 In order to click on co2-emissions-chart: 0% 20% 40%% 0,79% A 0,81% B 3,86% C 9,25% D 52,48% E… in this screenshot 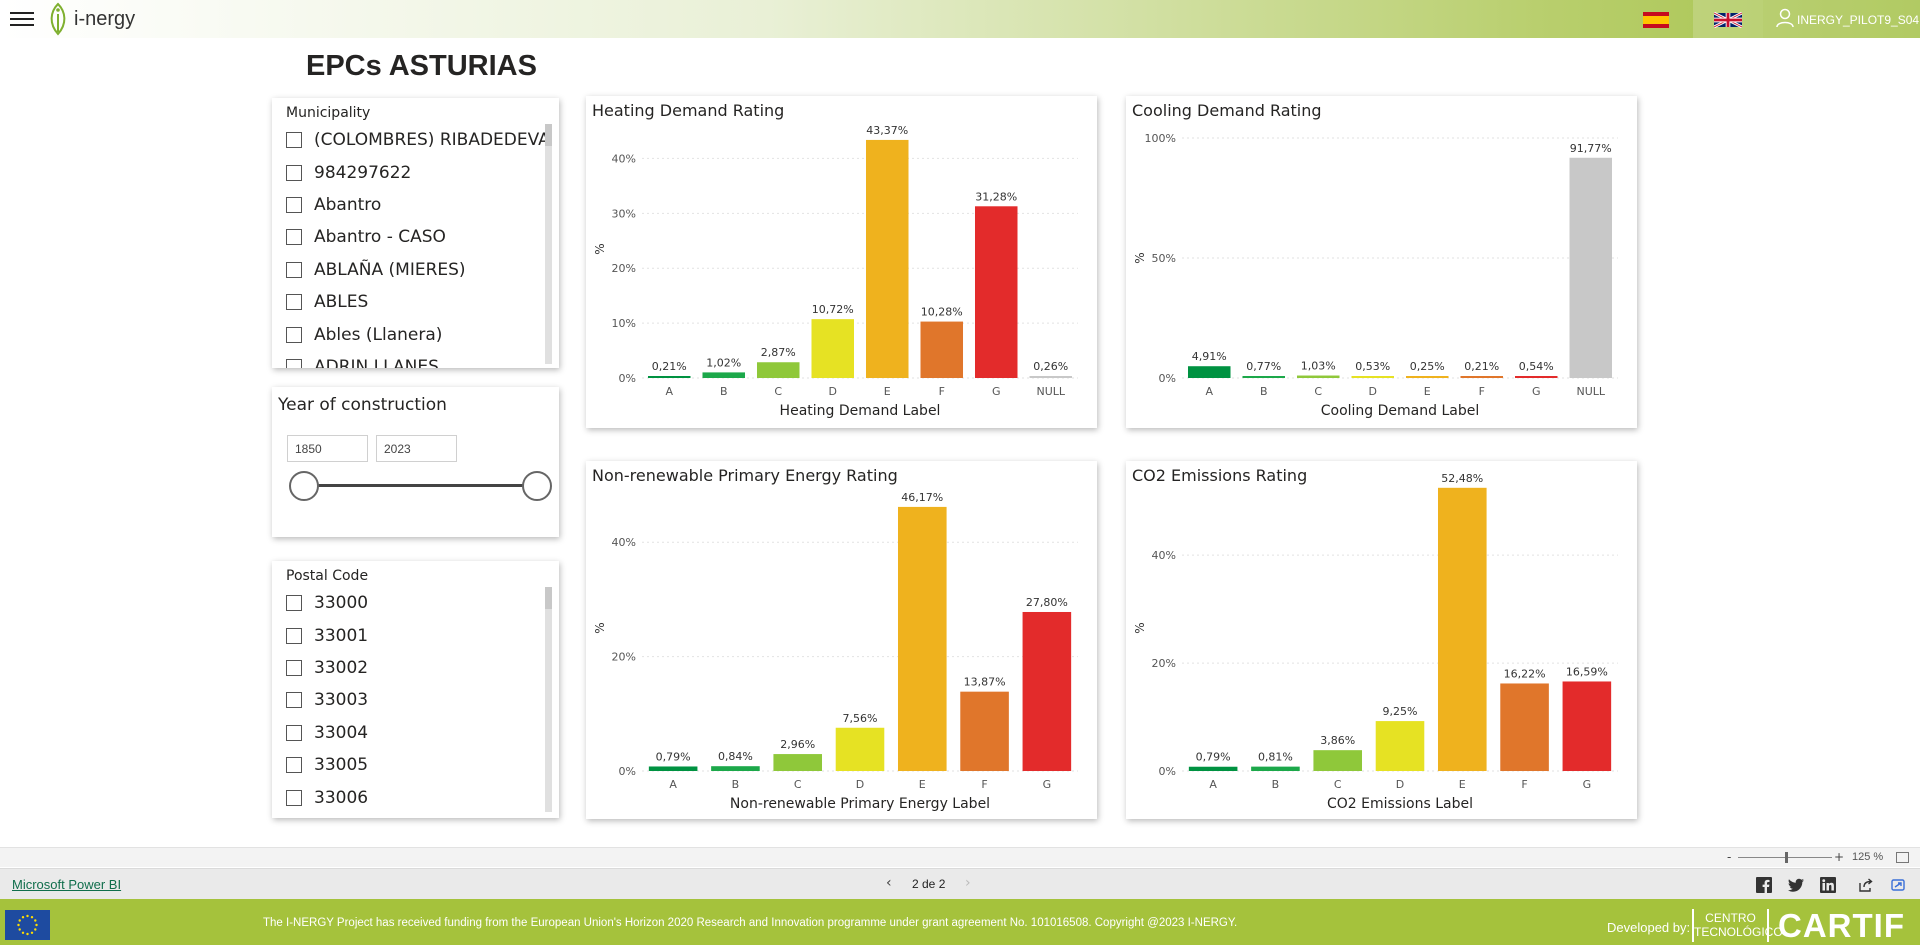, I will do `click(1381, 640)`.